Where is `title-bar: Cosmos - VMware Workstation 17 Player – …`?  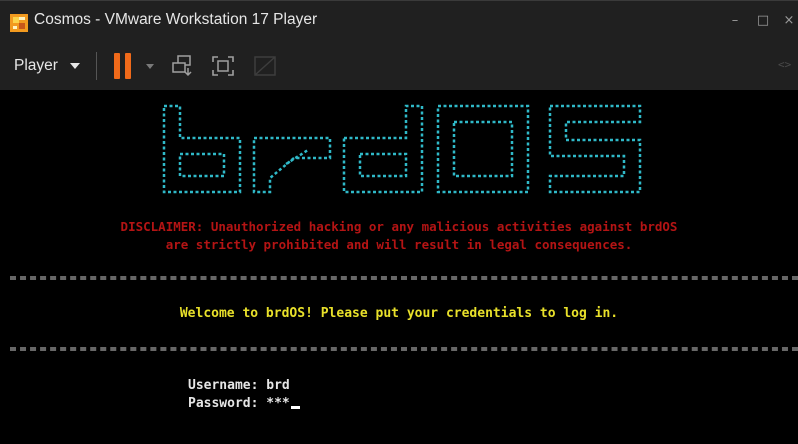 title-bar: Cosmos - VMware Workstation 17 Player – … is located at coordinates (399, 21).